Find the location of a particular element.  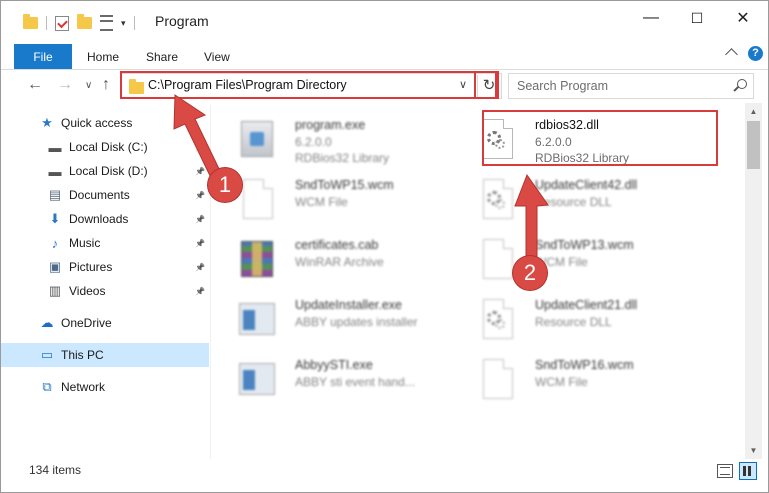

minimize-button: — is located at coordinates (651, 18).